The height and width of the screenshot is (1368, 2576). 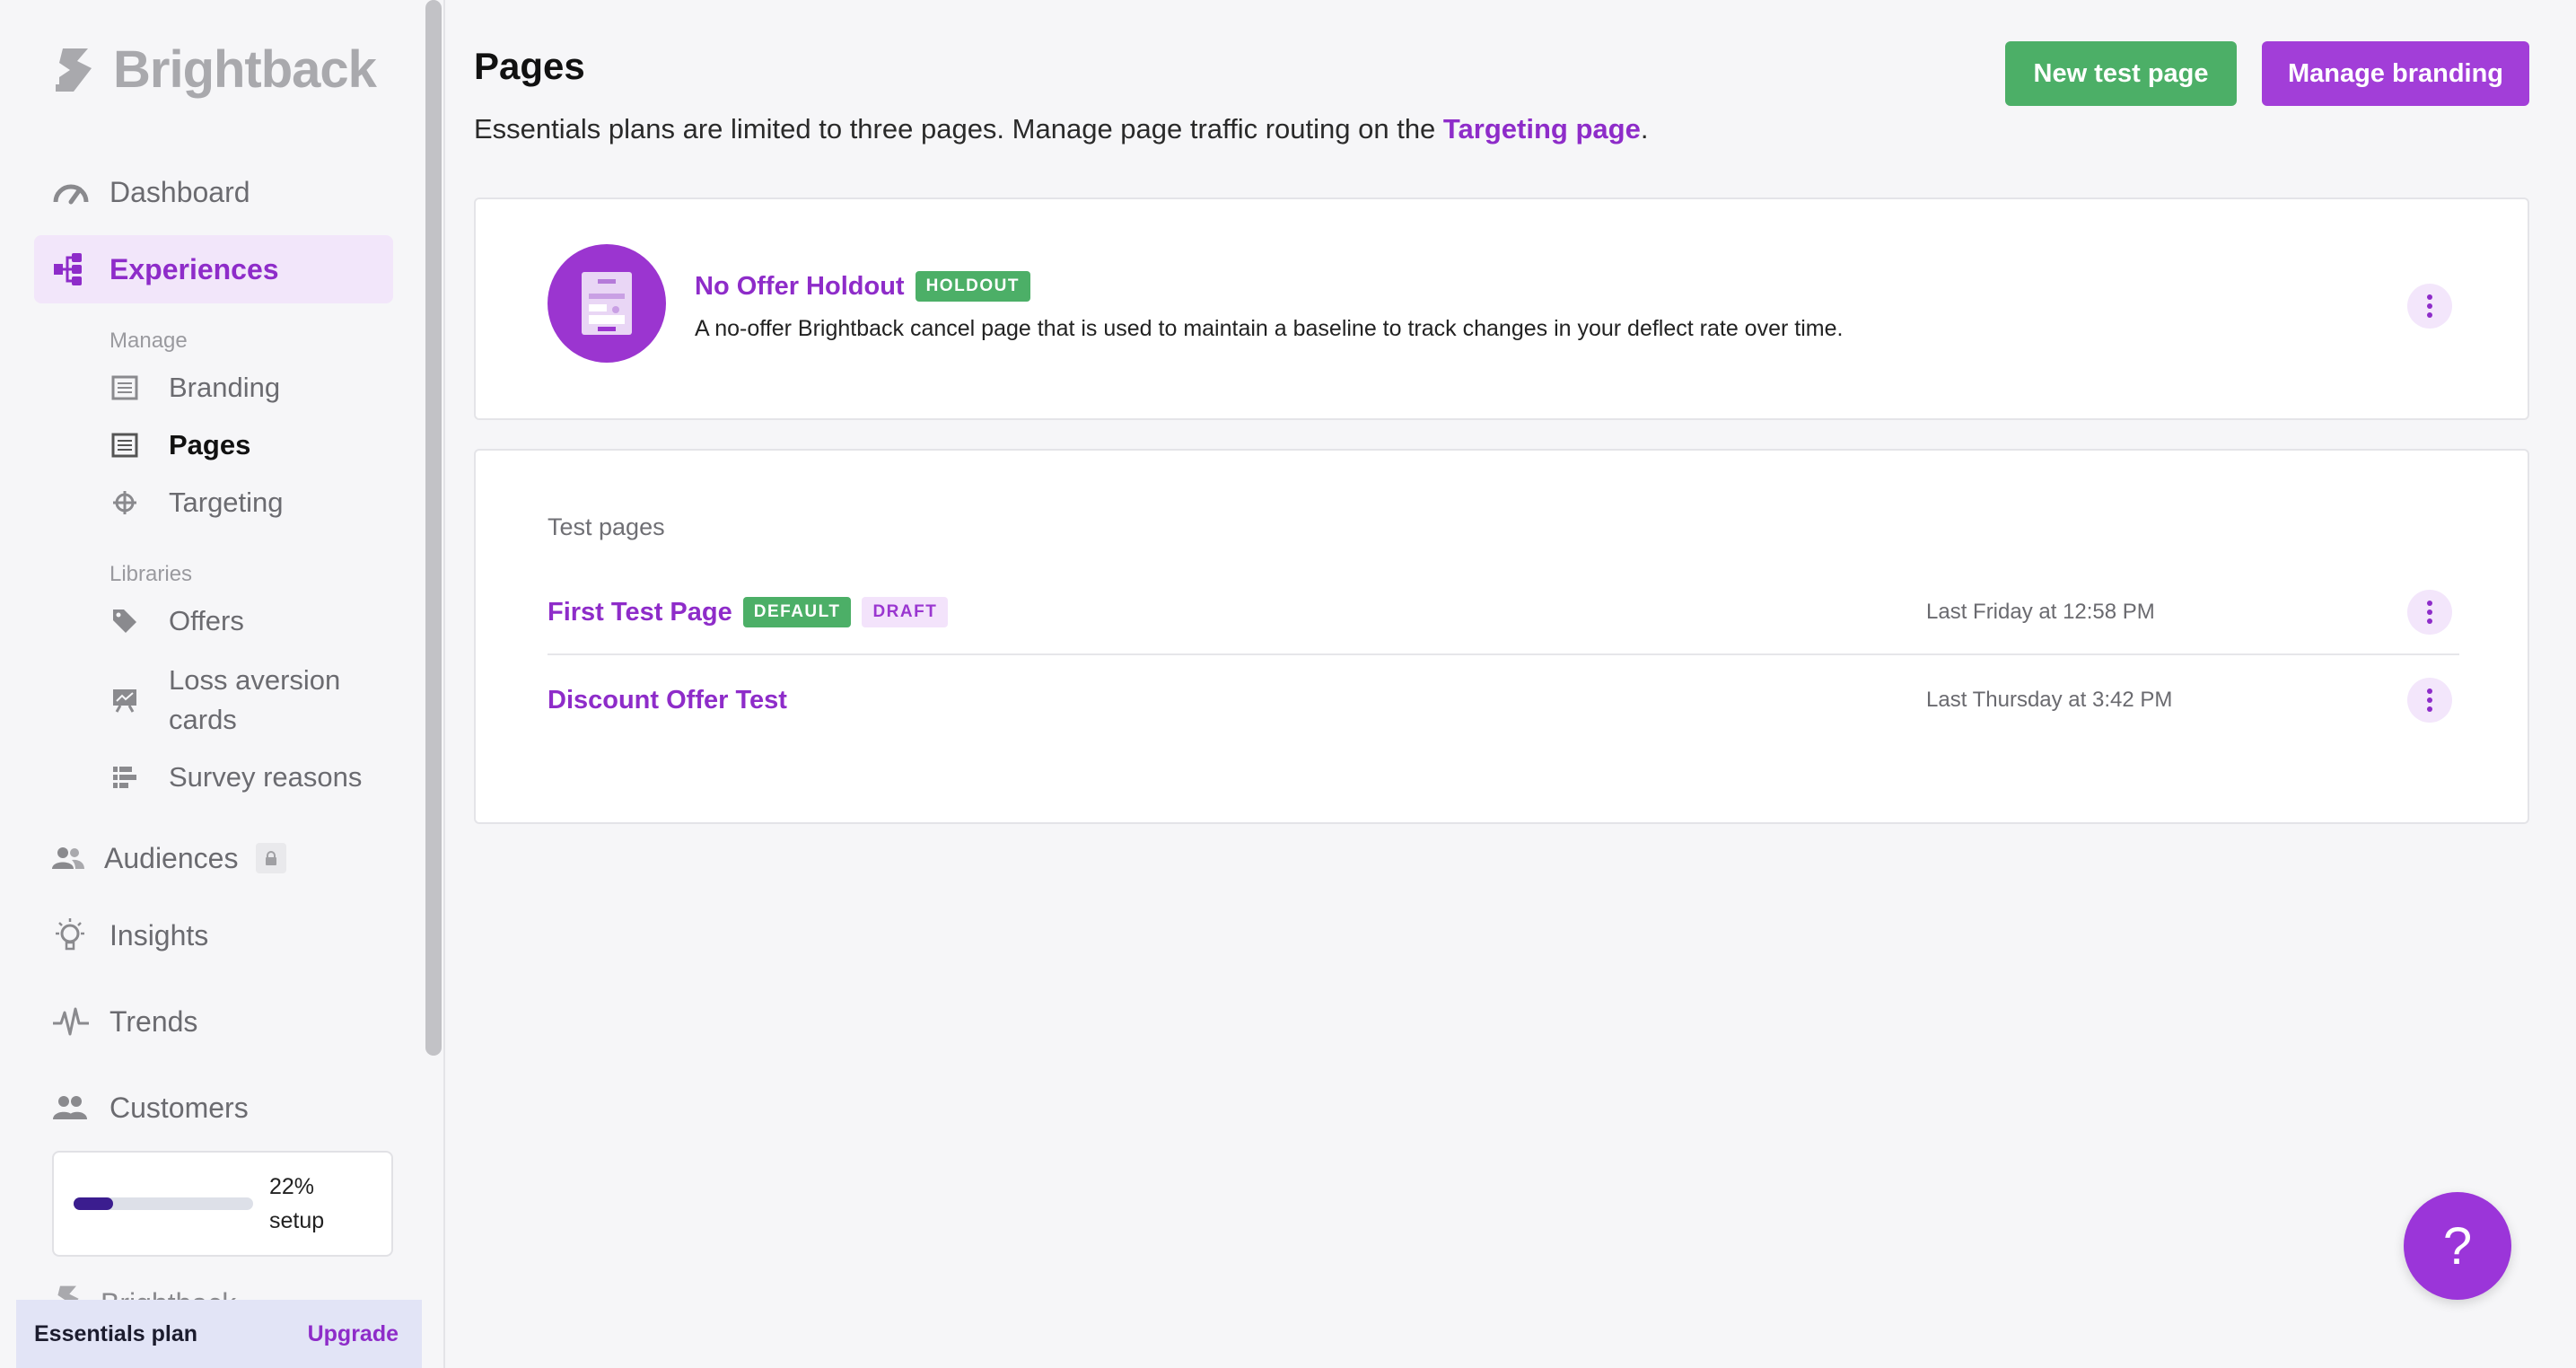 I want to click on nav-targeting-label: Targeting, so click(x=226, y=502).